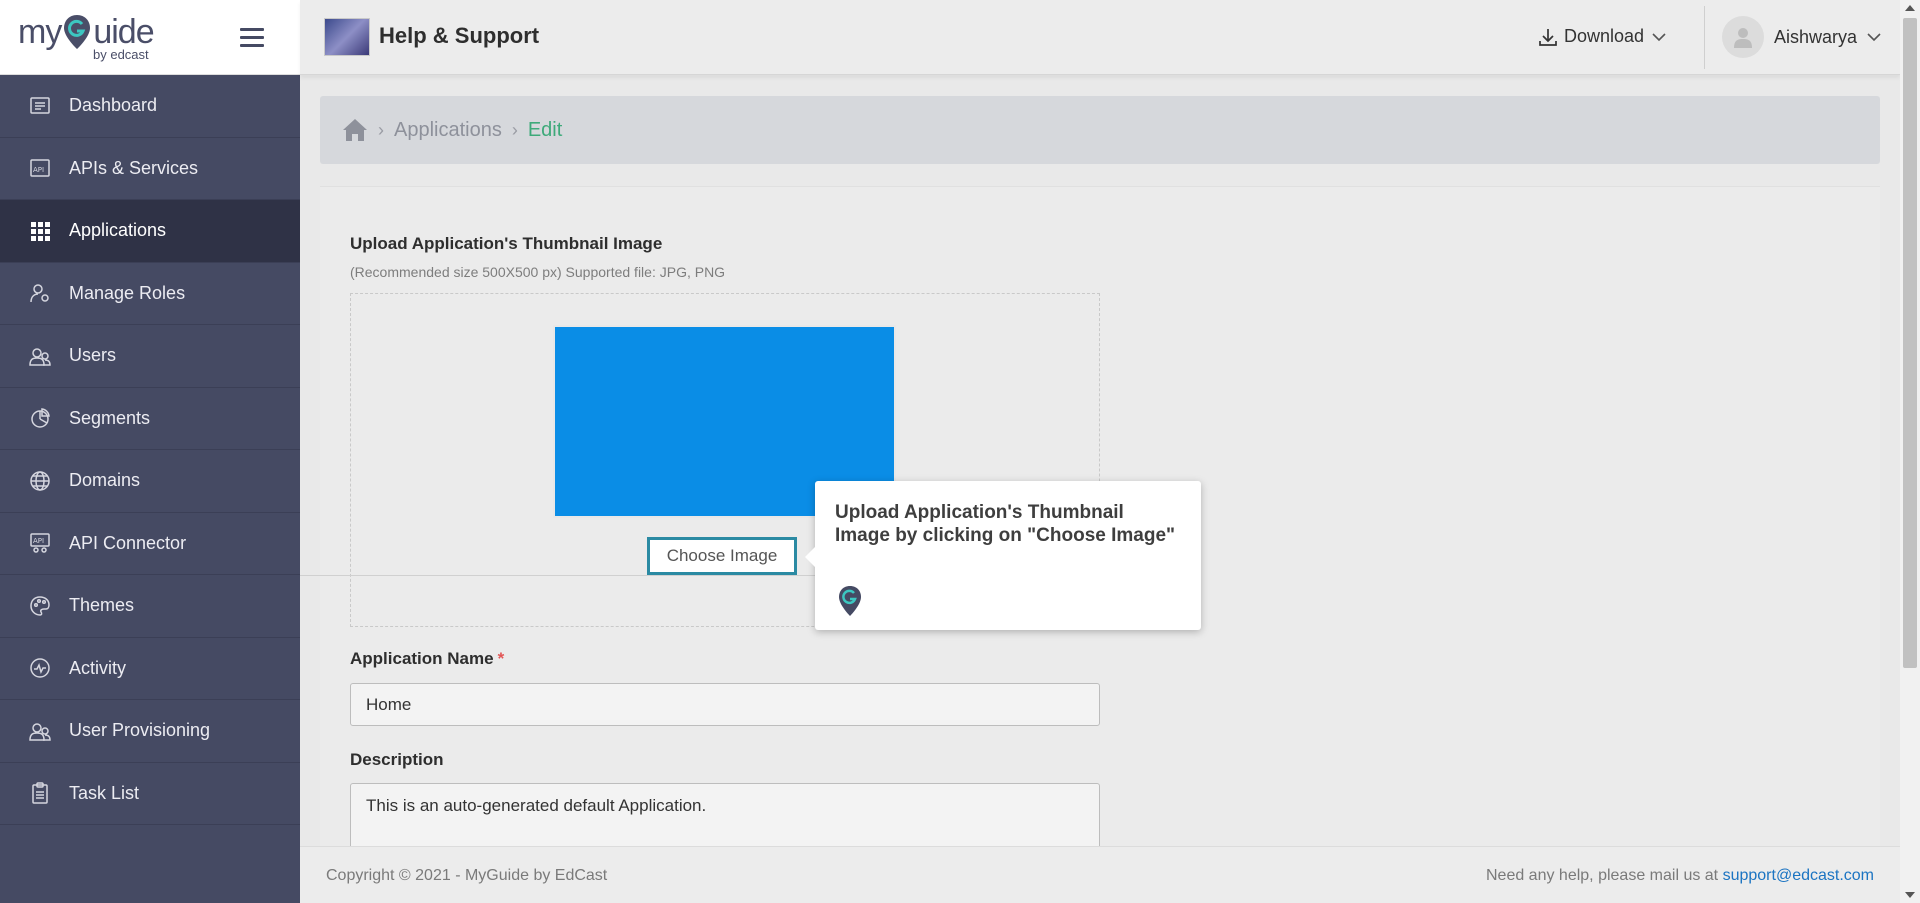 This screenshot has width=1920, height=903. Describe the element at coordinates (40, 31) in the screenshot. I see `logo-text-pre: my` at that location.